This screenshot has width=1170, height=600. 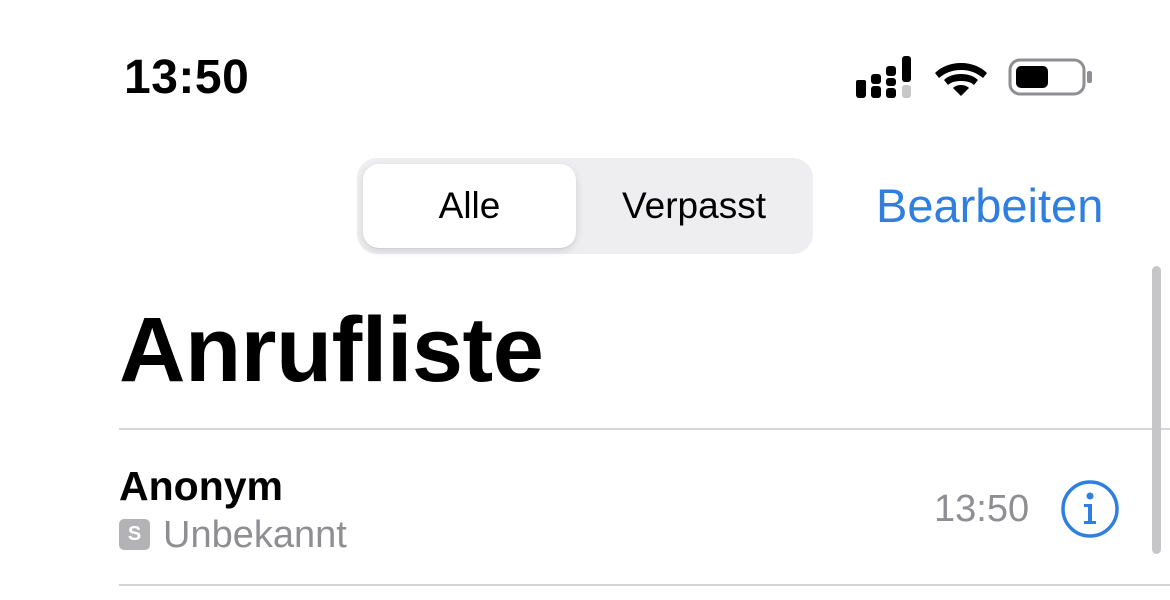 What do you see at coordinates (331, 350) in the screenshot?
I see `page-title: Anrufliste` at bounding box center [331, 350].